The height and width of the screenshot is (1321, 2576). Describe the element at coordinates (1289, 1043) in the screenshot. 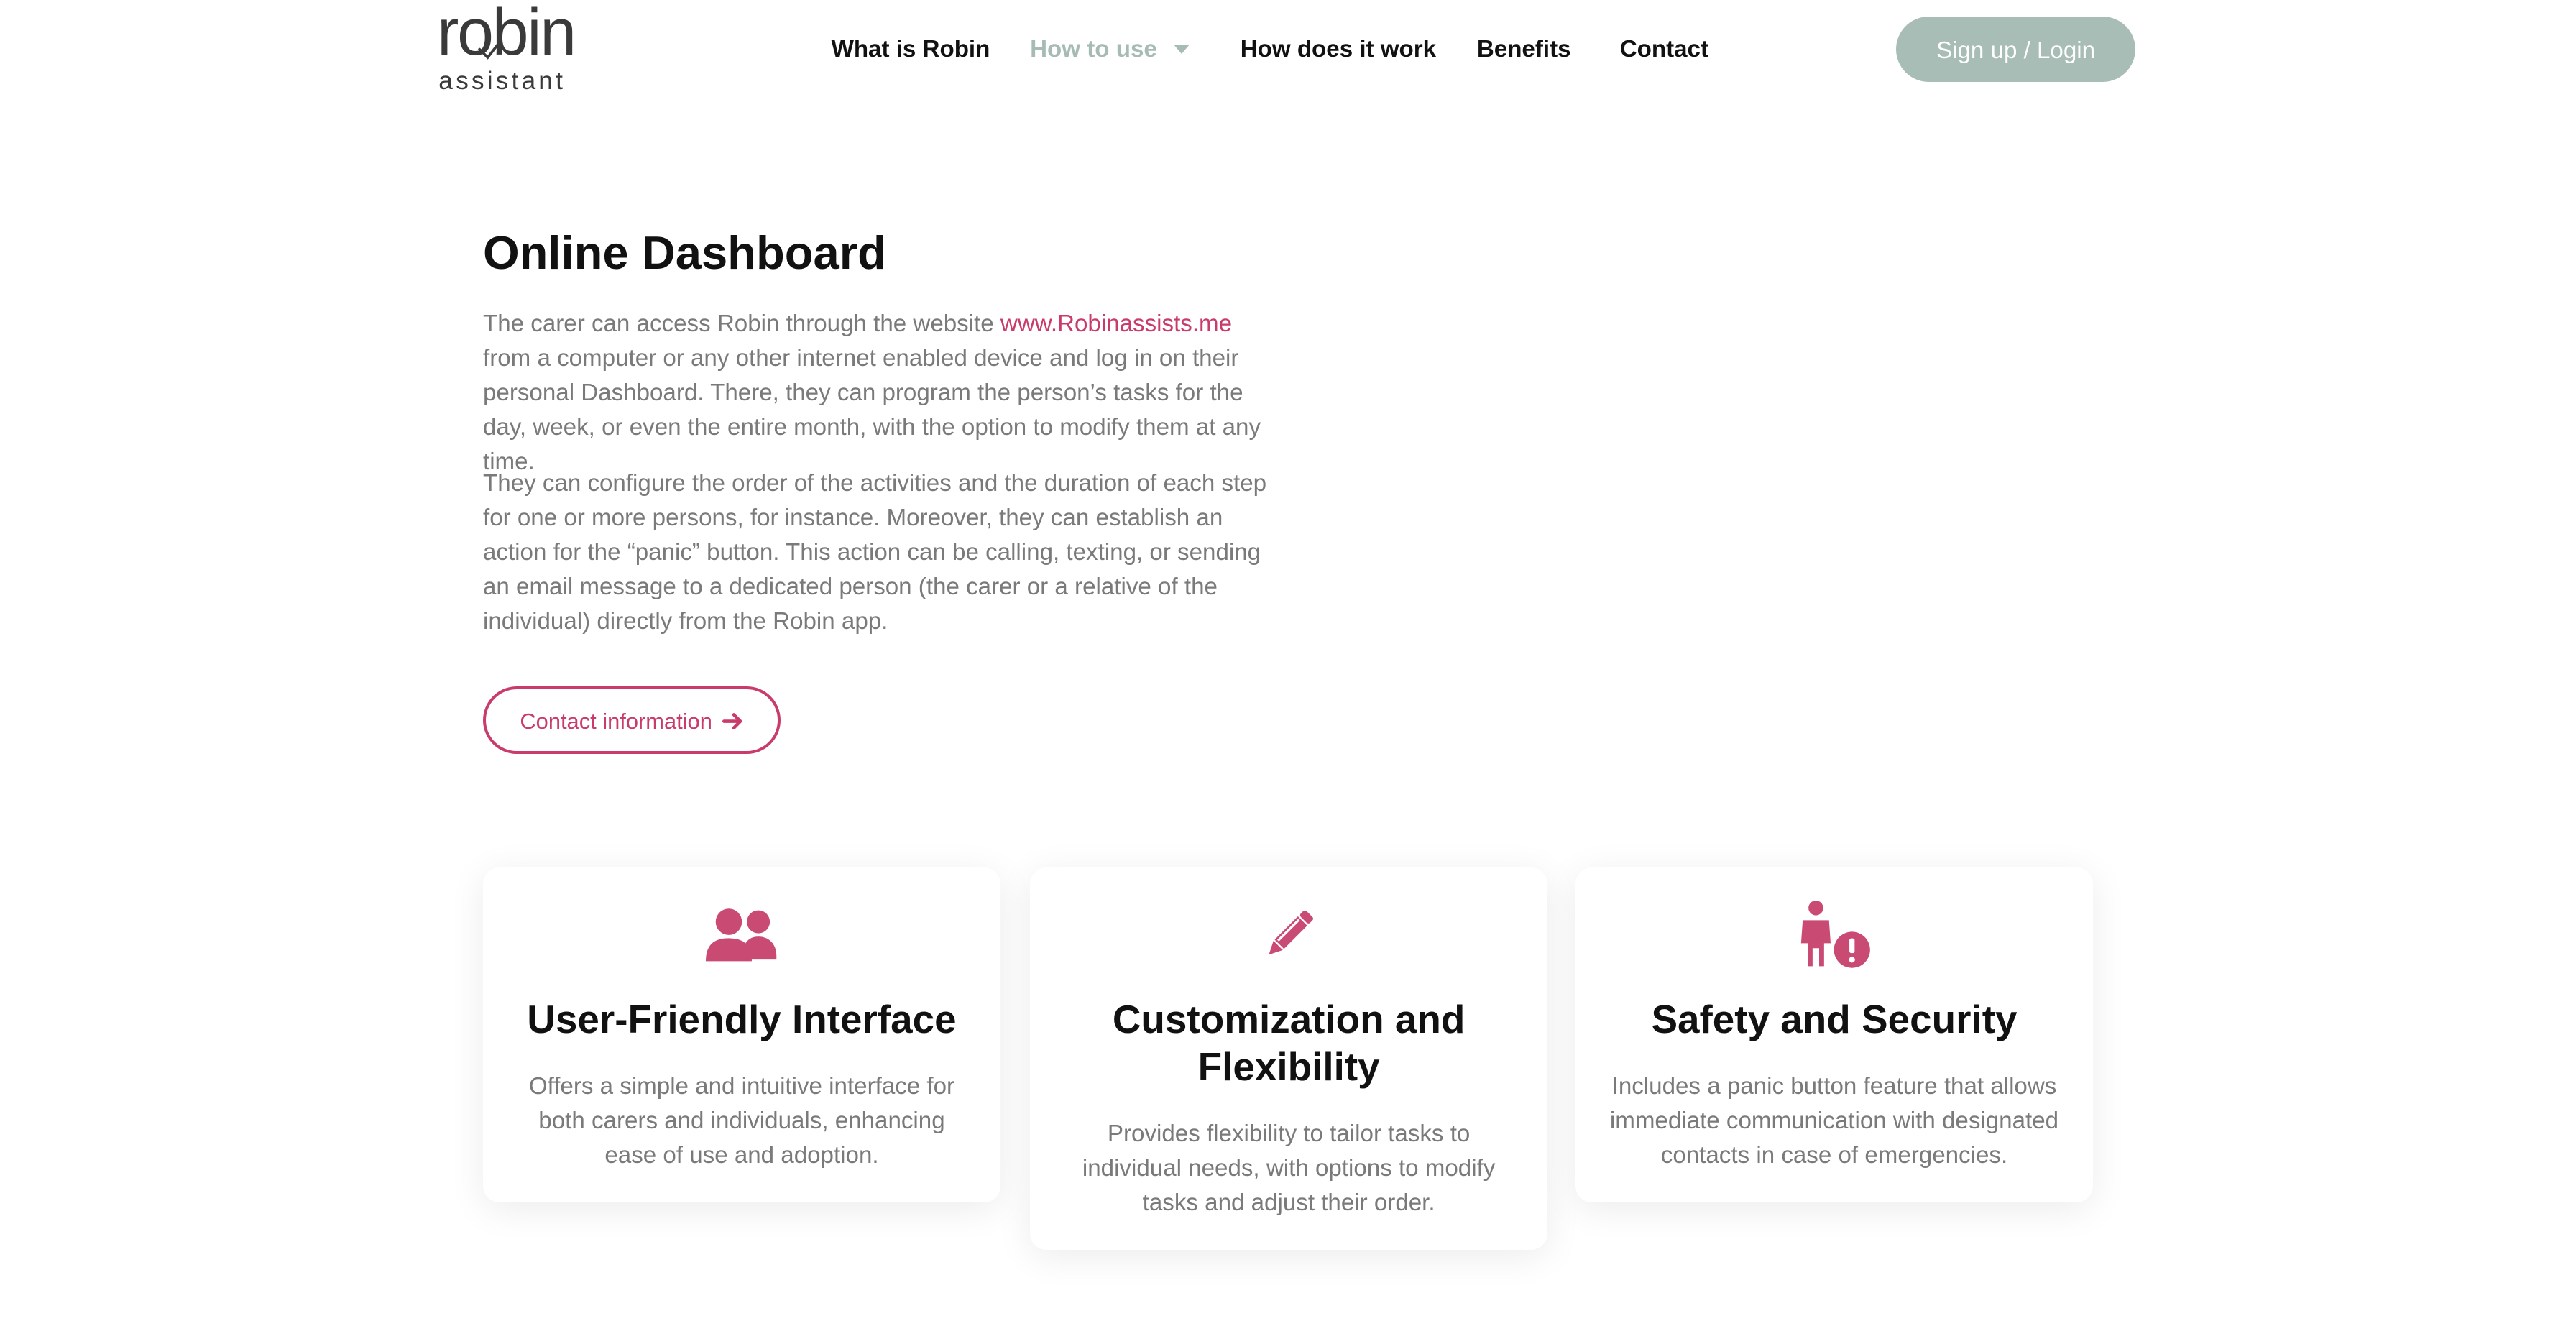

I see `feature-title: Customization and Flexibility` at that location.